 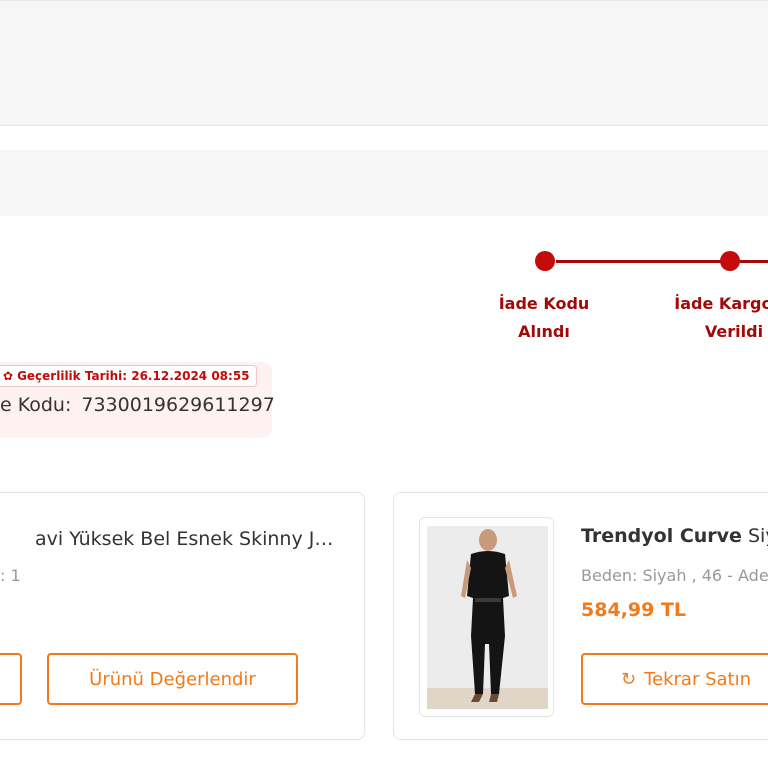 What do you see at coordinates (757, 536) in the screenshot?
I see `product-name-right: Siy` at bounding box center [757, 536].